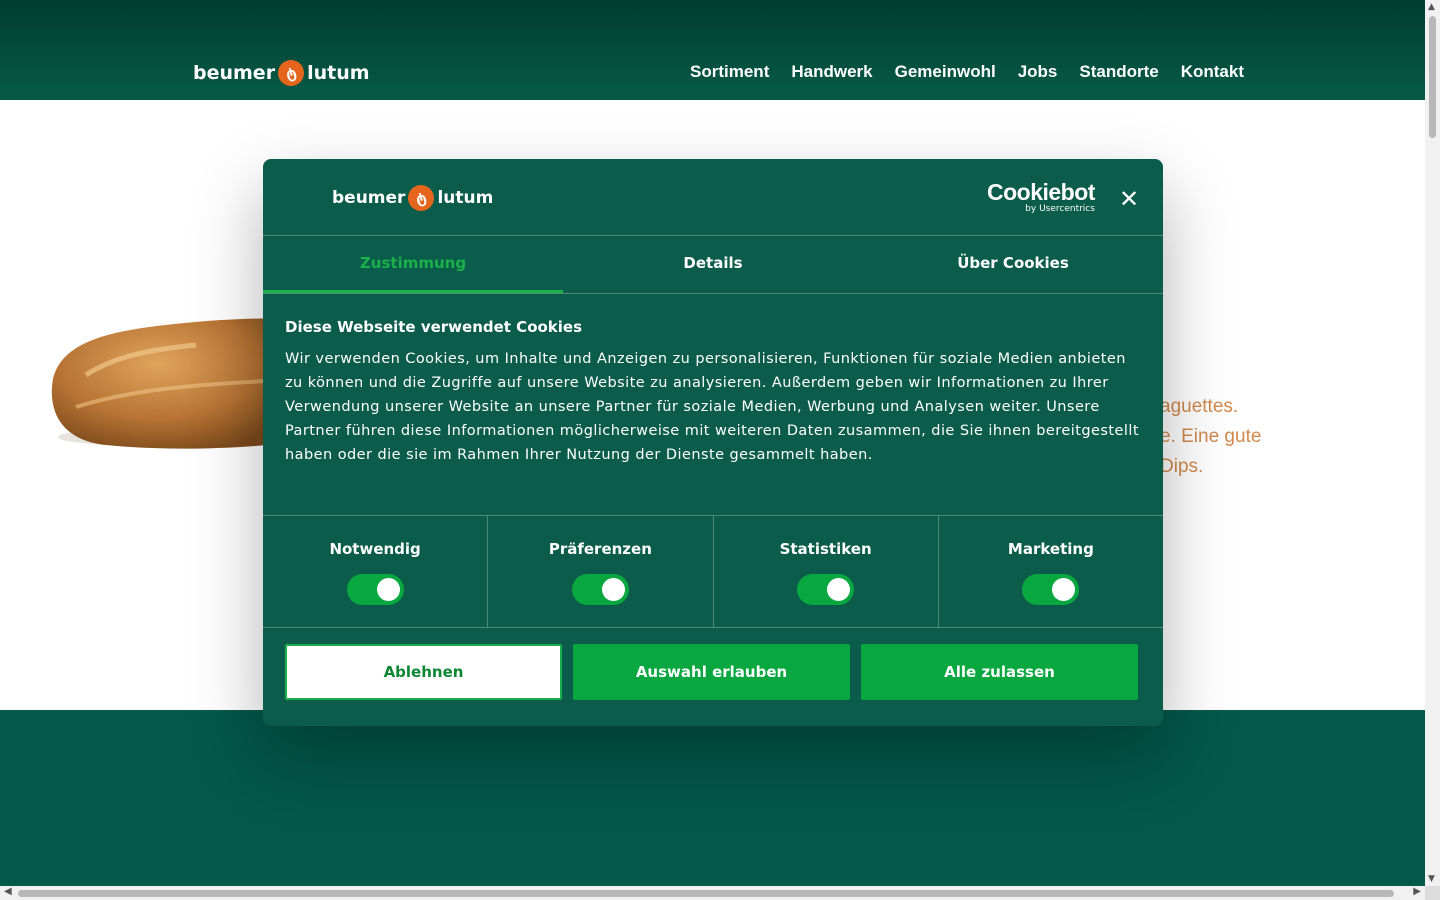 This screenshot has width=1440, height=900. Describe the element at coordinates (1417, 891) in the screenshot. I see `scroll-right-arrow-icon: ▶` at that location.